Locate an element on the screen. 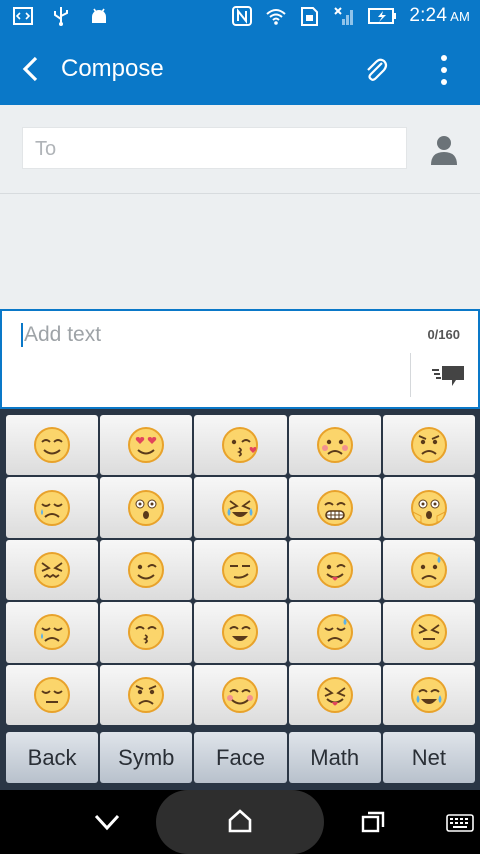 This screenshot has width=480, height=854. worried-face-icon is located at coordinates (428, 569).